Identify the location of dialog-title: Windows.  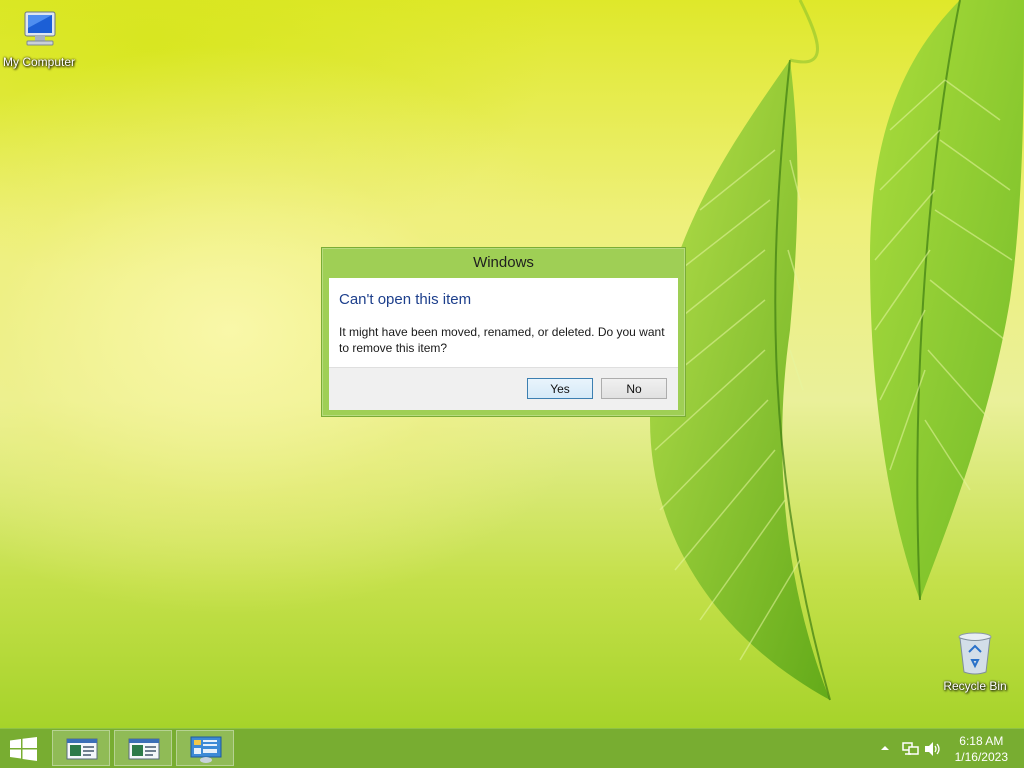
(503, 263).